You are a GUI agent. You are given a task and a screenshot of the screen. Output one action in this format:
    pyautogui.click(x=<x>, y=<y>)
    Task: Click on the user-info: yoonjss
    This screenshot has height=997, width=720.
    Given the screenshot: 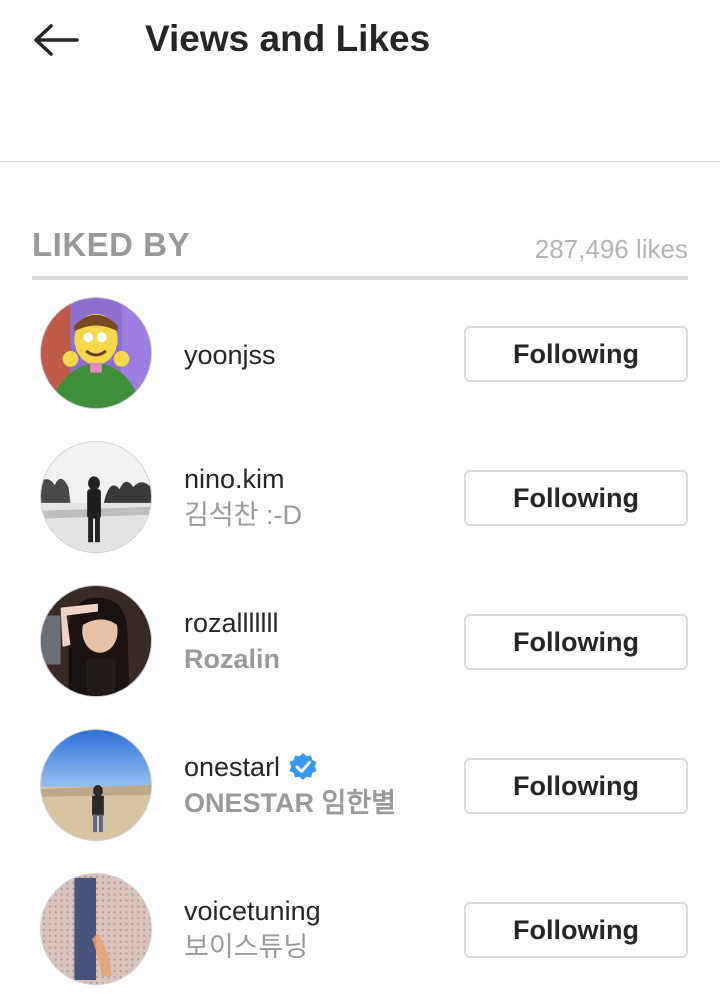 What is the action you would take?
    pyautogui.click(x=230, y=355)
    